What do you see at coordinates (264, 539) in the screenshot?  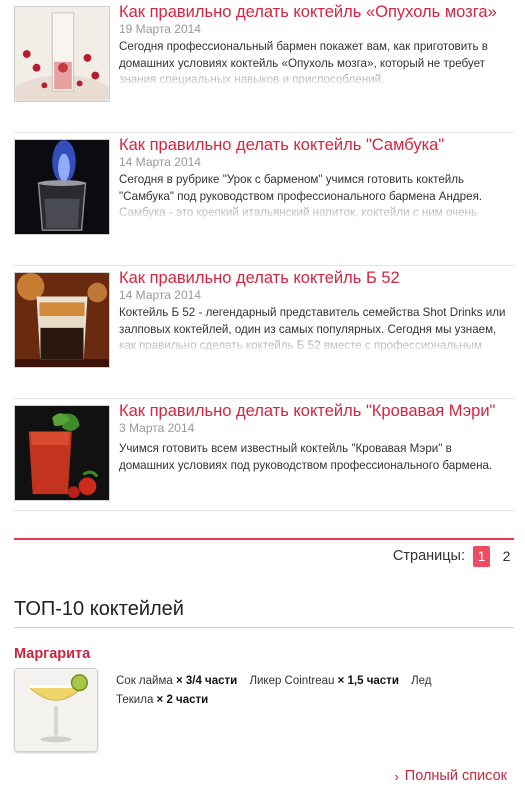 I see `pagination-divider` at bounding box center [264, 539].